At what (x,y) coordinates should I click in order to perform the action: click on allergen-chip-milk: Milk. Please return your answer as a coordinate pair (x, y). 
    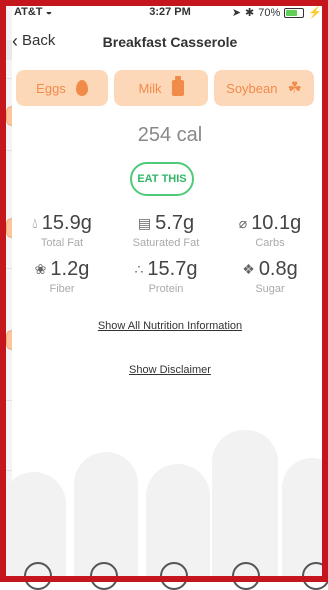
    Looking at the image, I should click on (161, 88).